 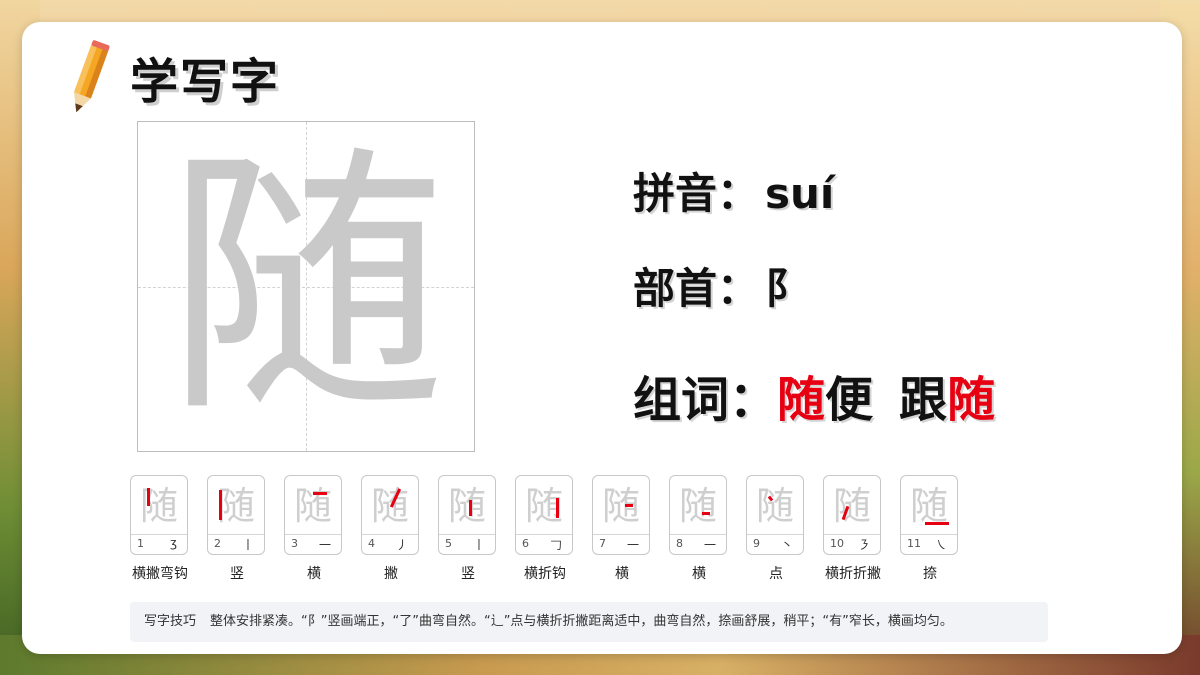 I want to click on pencil-icon, so click(x=92, y=76).